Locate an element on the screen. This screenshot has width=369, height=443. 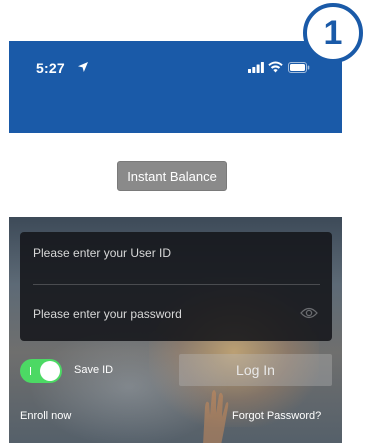
status-time: 5:27 is located at coordinates (50, 68).